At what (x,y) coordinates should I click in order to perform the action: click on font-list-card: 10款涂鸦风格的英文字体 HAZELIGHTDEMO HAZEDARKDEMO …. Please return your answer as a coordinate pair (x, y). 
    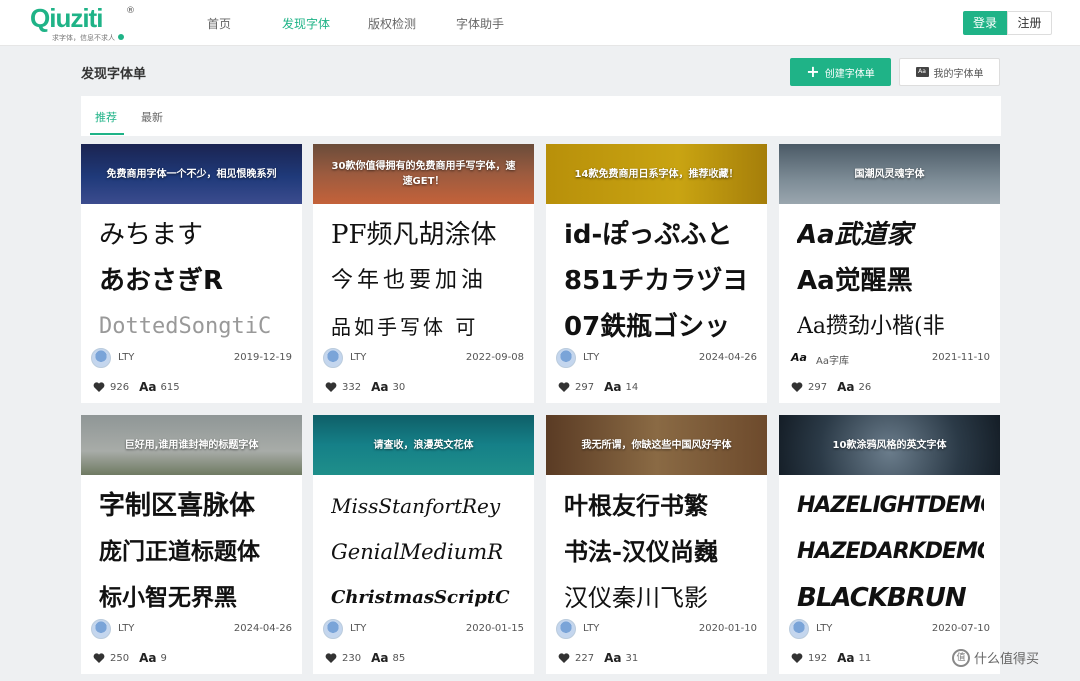
    Looking at the image, I should click on (889, 544).